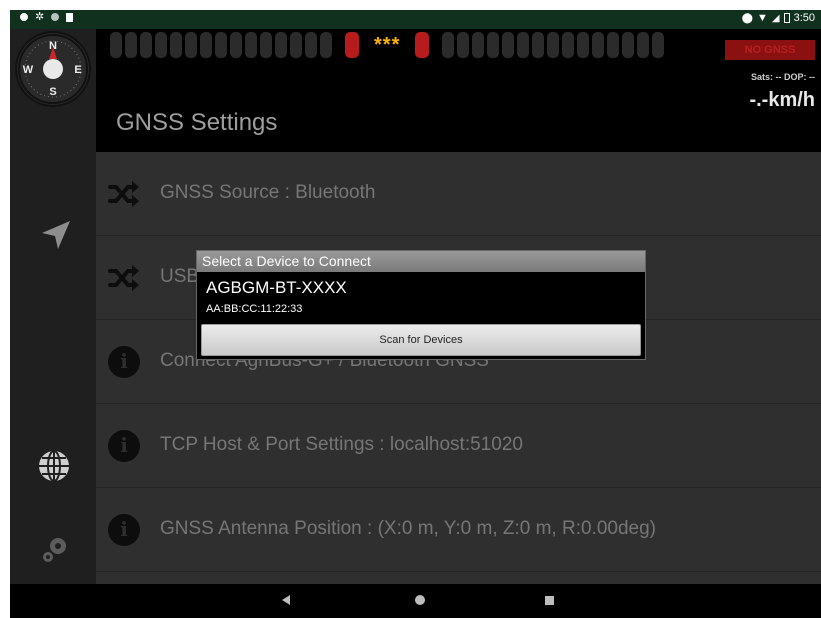 The height and width of the screenshot is (618, 821). I want to click on back-icon, so click(286, 600).